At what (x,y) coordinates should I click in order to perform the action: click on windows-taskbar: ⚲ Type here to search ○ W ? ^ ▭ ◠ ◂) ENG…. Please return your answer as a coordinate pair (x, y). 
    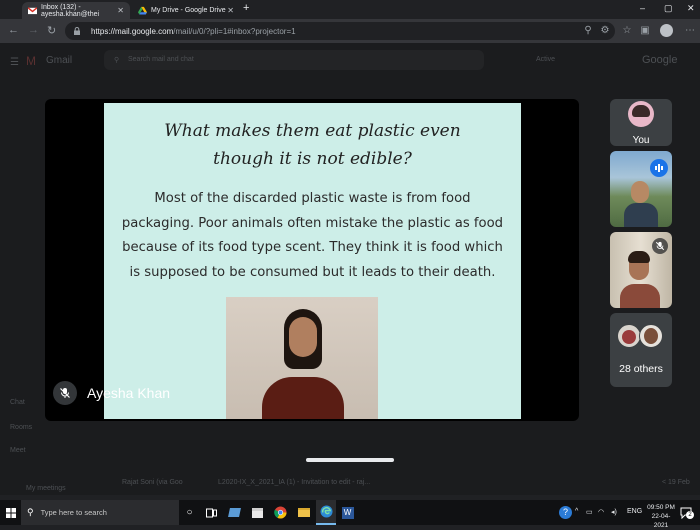
    Looking at the image, I should click on (350, 514).